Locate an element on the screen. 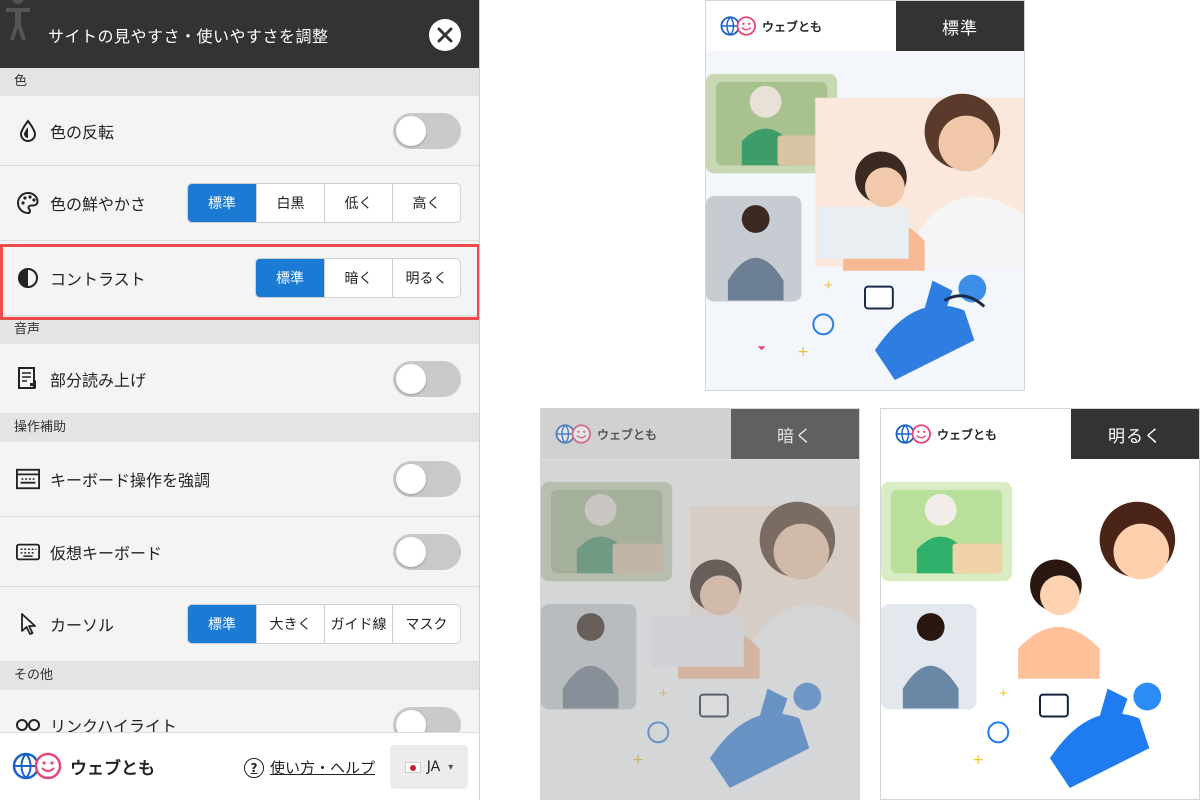 This screenshot has width=1200, height=800. contrast-option-dark: 暗く is located at coordinates (358, 278).